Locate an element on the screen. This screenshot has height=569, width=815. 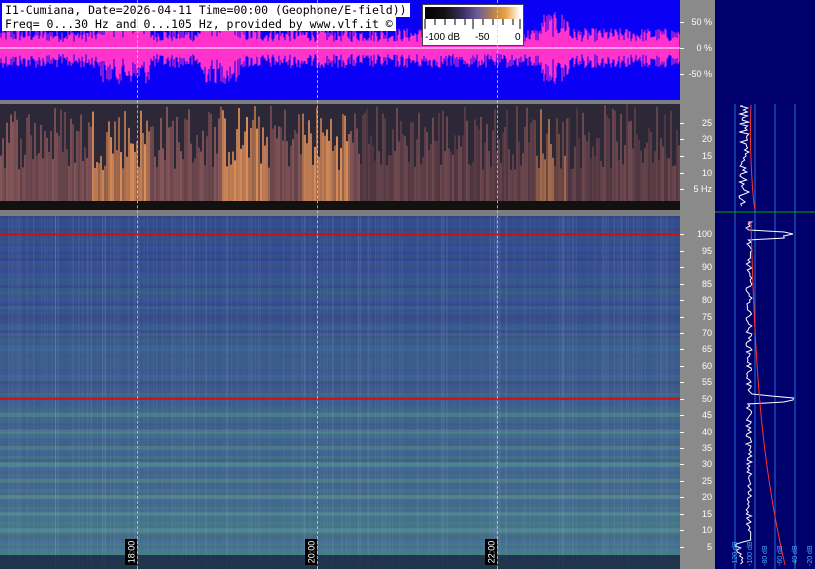
high-freq-y-tick: 60 is located at coordinates (706, 365).